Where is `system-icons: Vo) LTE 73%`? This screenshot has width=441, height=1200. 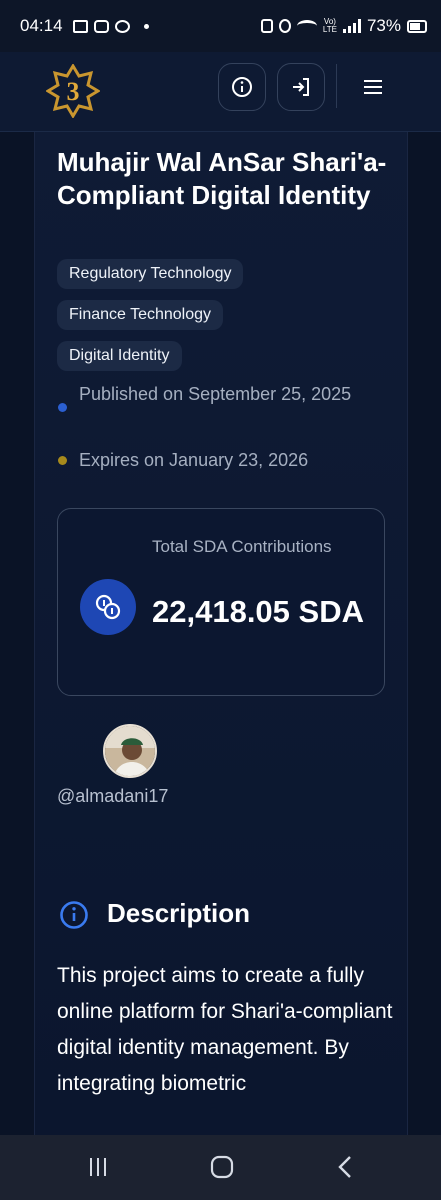 system-icons: Vo) LTE 73% is located at coordinates (343, 26).